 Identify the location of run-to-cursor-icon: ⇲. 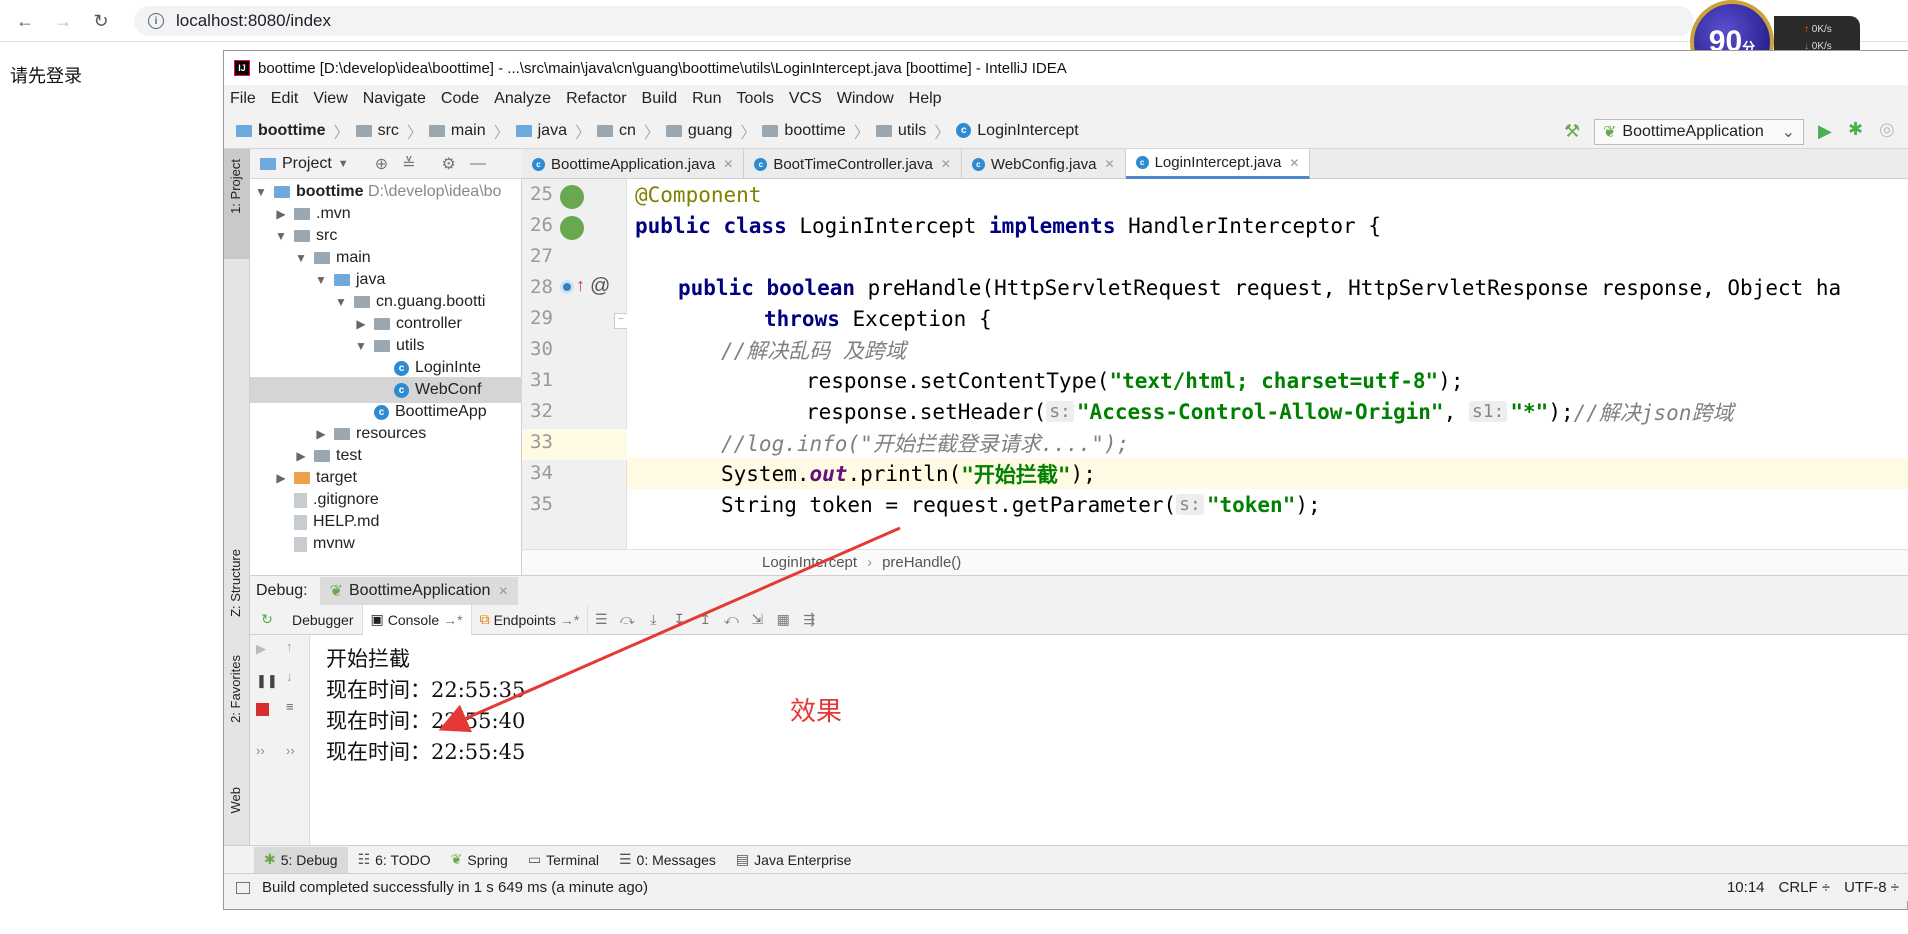
(757, 619).